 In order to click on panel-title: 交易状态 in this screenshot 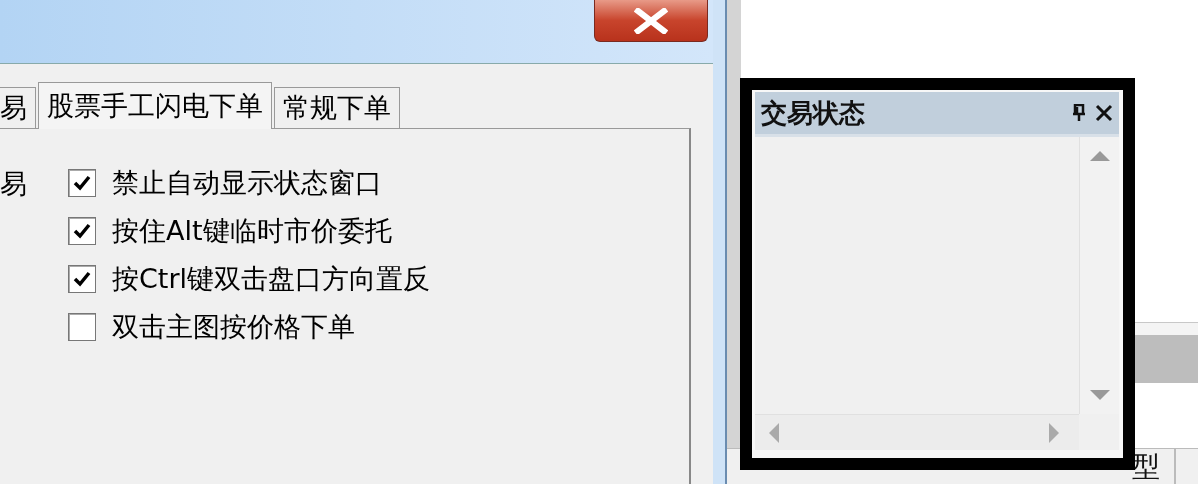, I will do `click(813, 113)`.